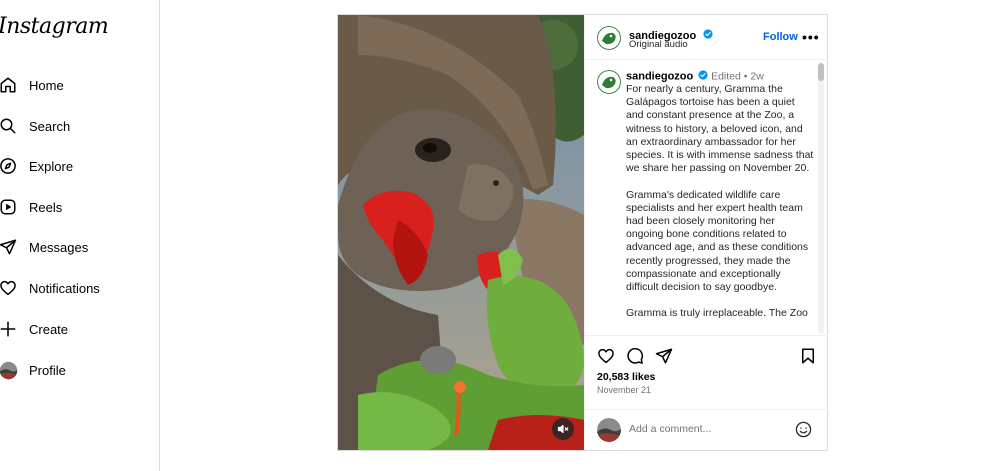  What do you see at coordinates (635, 358) in the screenshot?
I see `comment-bubble-icon` at bounding box center [635, 358].